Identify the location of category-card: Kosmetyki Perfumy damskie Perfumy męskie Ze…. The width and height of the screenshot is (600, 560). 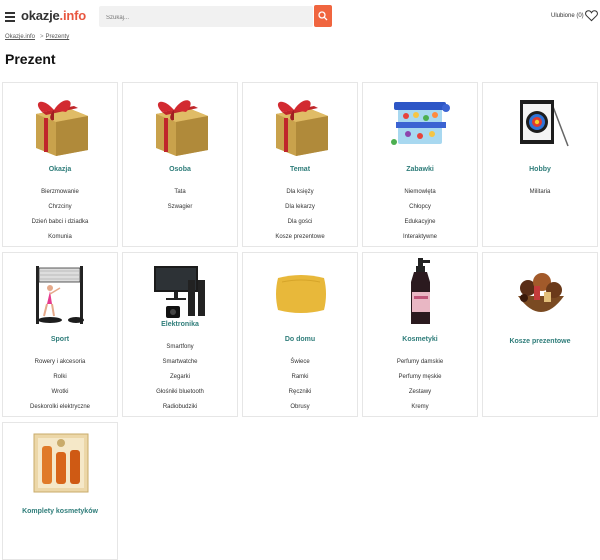
(420, 334).